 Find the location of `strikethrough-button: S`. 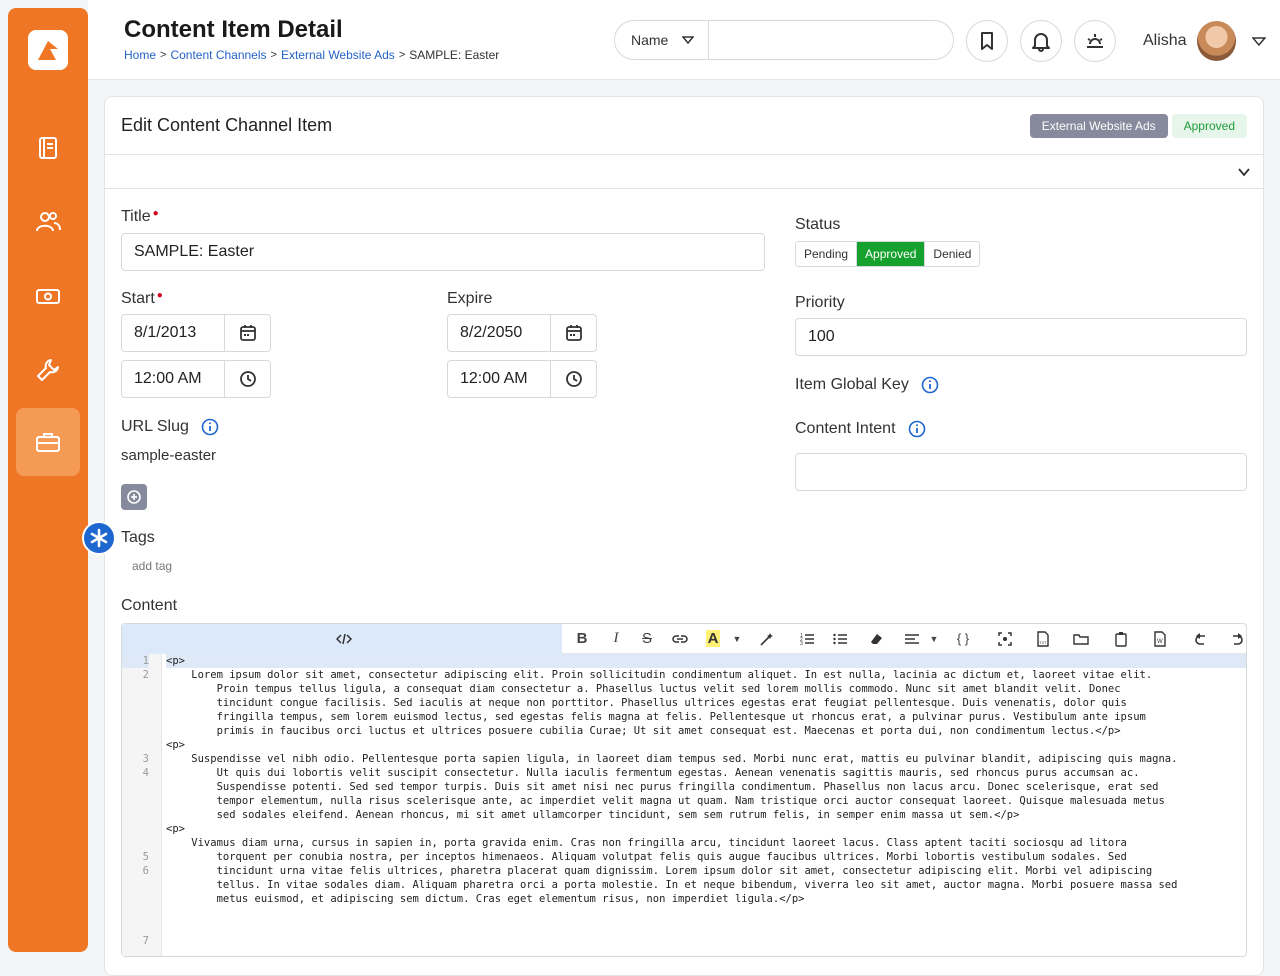

strikethrough-button: S is located at coordinates (647, 639).